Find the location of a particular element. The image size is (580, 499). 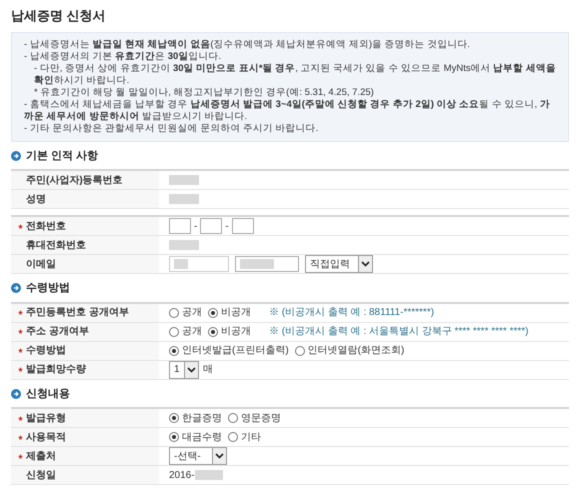

form-label: 수령방법 is located at coordinates (85, 351).